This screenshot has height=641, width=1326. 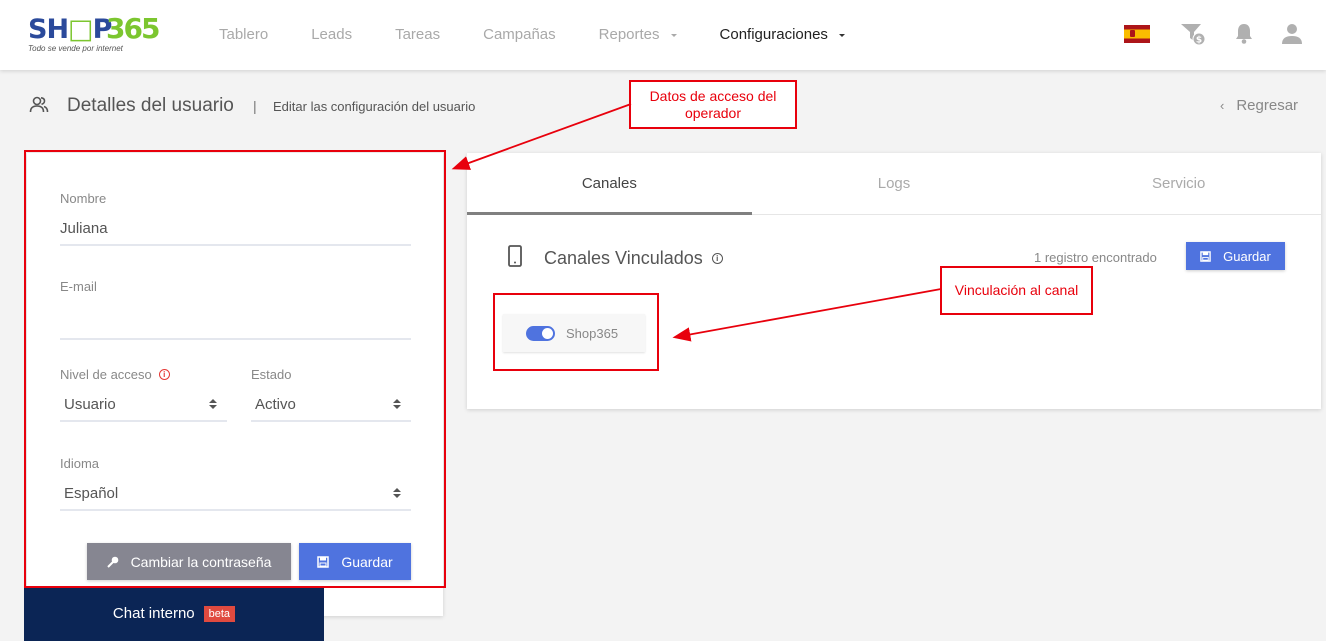 What do you see at coordinates (696, 222) in the screenshot?
I see `annotation-arrows` at bounding box center [696, 222].